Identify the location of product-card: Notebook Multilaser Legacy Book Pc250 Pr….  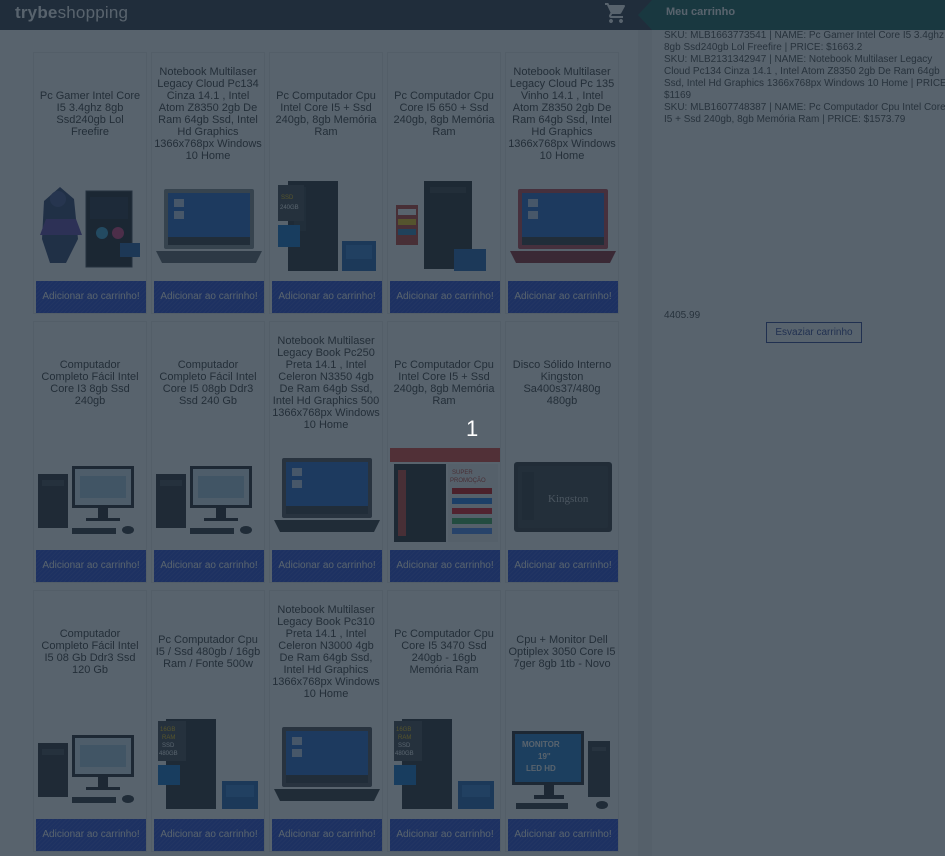
(326, 452).